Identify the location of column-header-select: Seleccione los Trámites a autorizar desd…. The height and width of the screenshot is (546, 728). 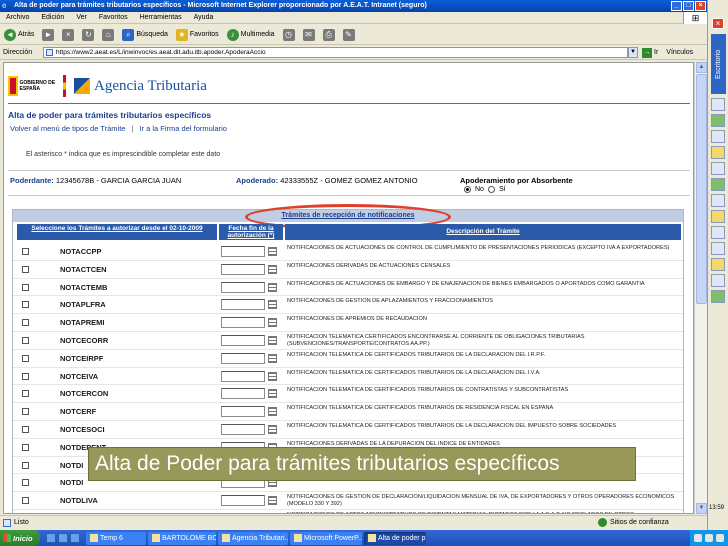
(117, 232).